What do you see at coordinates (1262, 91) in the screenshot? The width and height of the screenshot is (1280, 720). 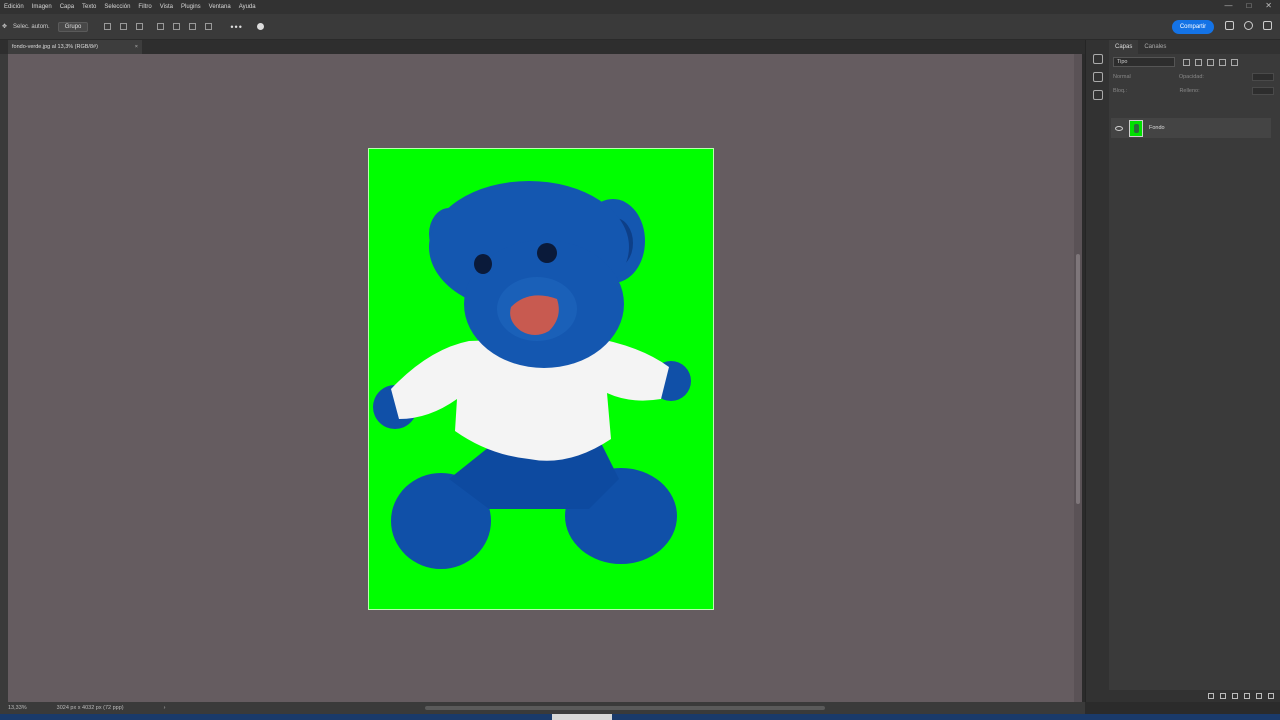 I see `fill-input` at bounding box center [1262, 91].